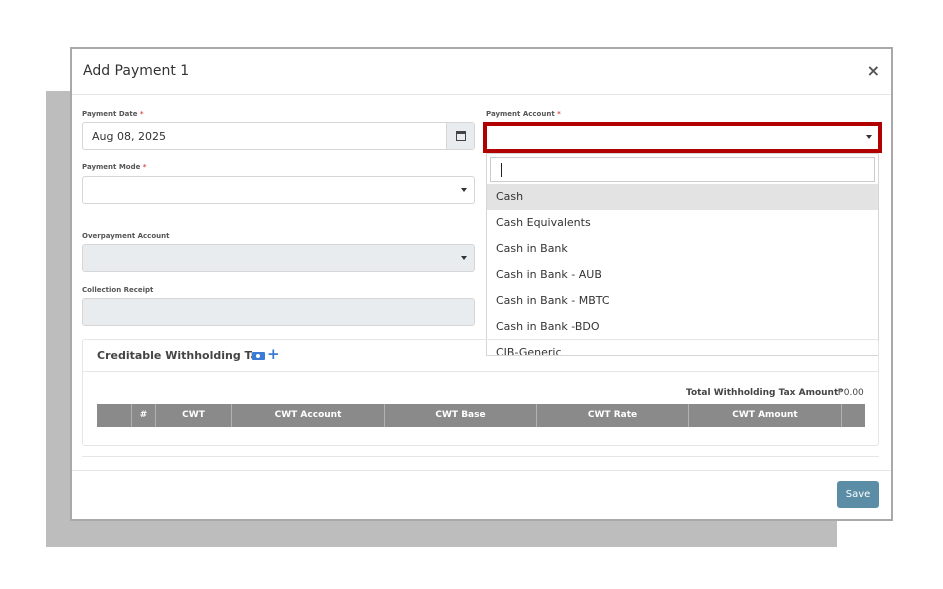 This screenshot has width=943, height=589. Describe the element at coordinates (278, 312) in the screenshot. I see `collection-receipt-input` at that location.